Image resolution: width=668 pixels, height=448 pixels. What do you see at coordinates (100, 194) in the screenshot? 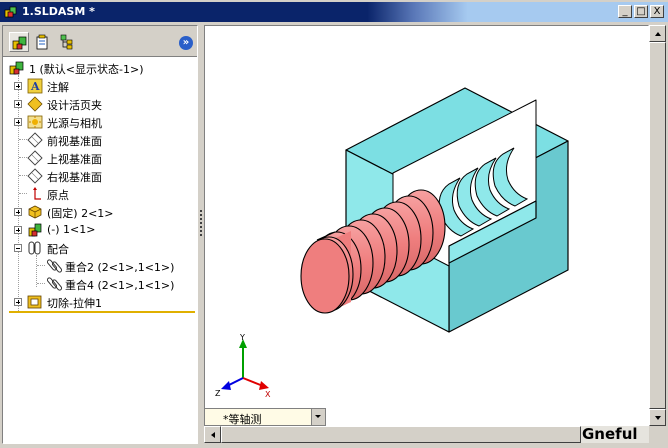
I see `tree-item-origin: 原点` at bounding box center [100, 194].